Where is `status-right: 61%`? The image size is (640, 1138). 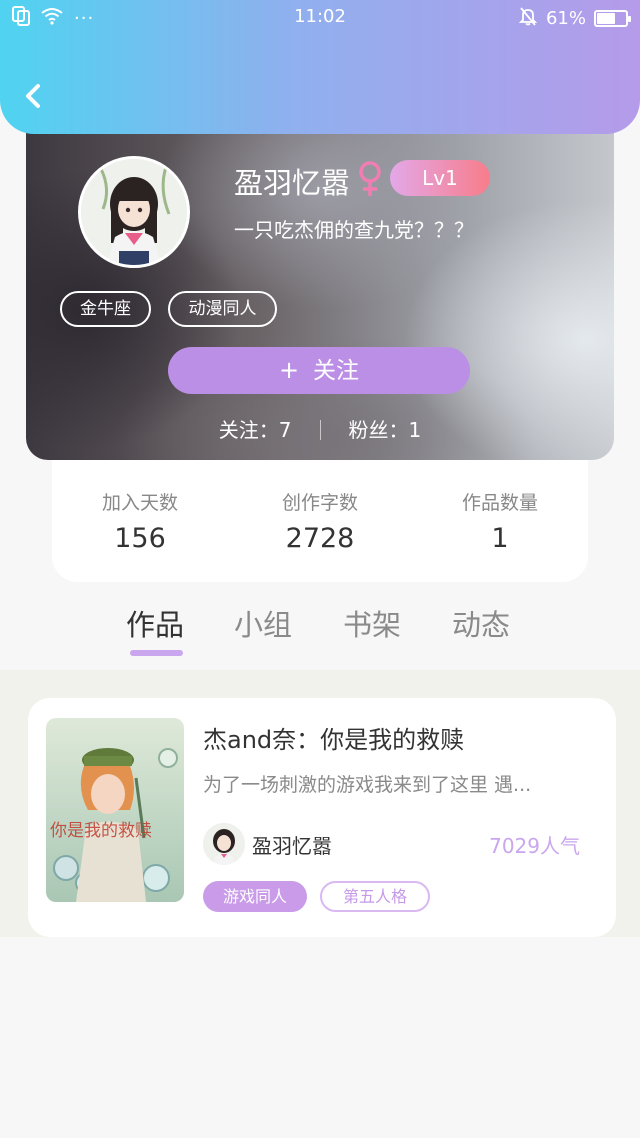 status-right: 61% is located at coordinates (574, 18).